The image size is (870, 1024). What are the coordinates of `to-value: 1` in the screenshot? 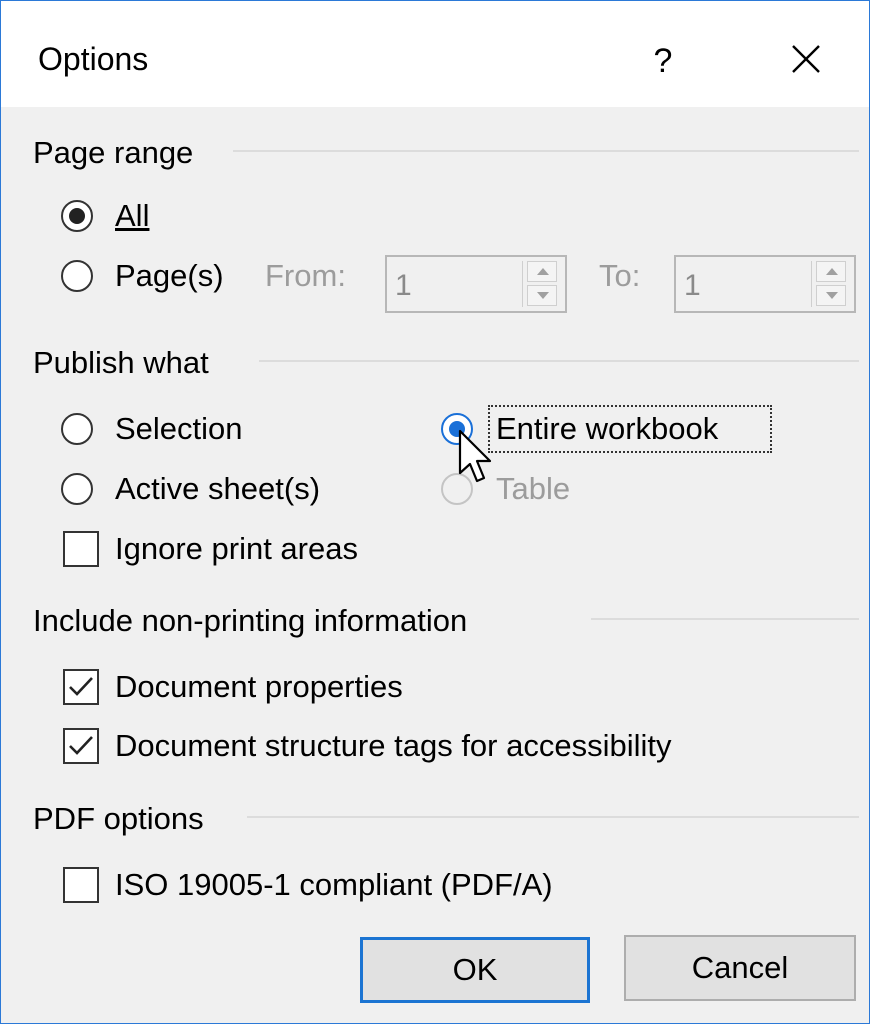 It's located at (692, 285).